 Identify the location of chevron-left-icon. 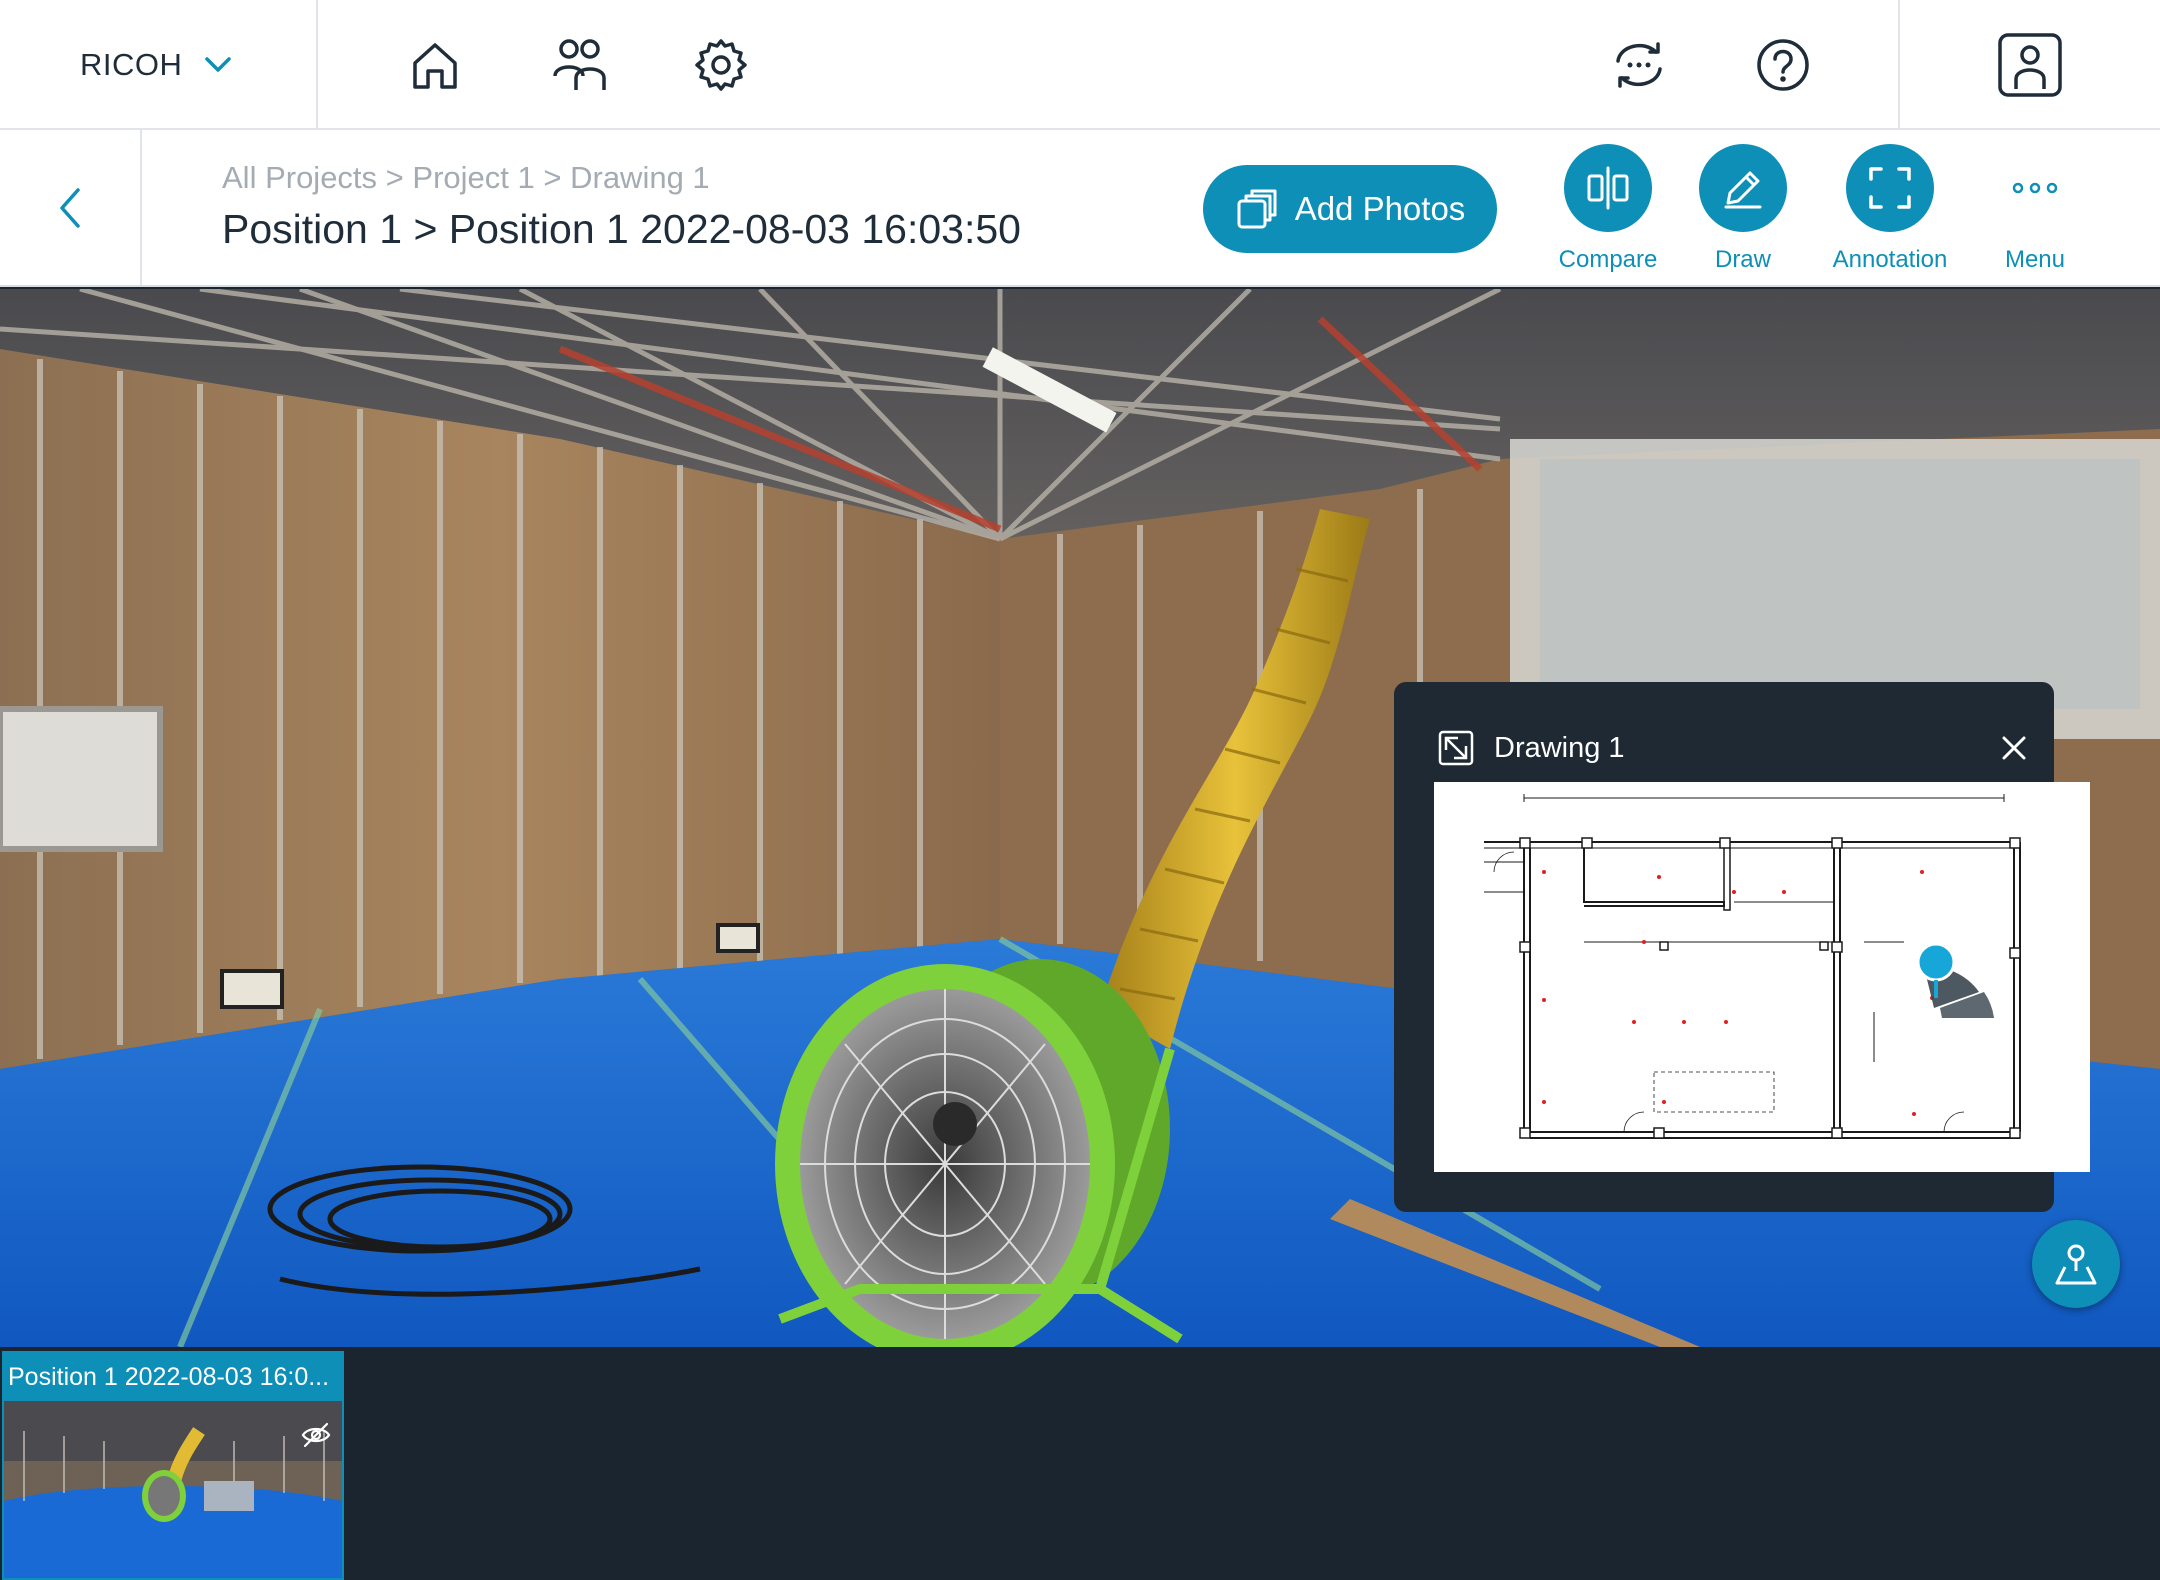
(70, 207).